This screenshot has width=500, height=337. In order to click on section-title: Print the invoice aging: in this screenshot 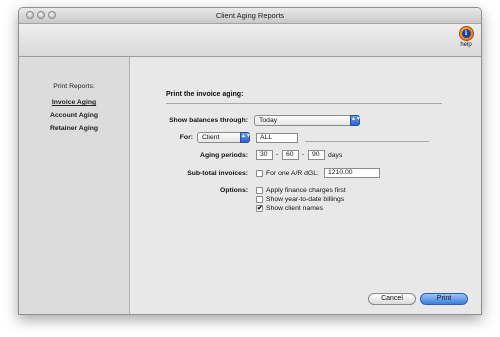, I will do `click(205, 94)`.